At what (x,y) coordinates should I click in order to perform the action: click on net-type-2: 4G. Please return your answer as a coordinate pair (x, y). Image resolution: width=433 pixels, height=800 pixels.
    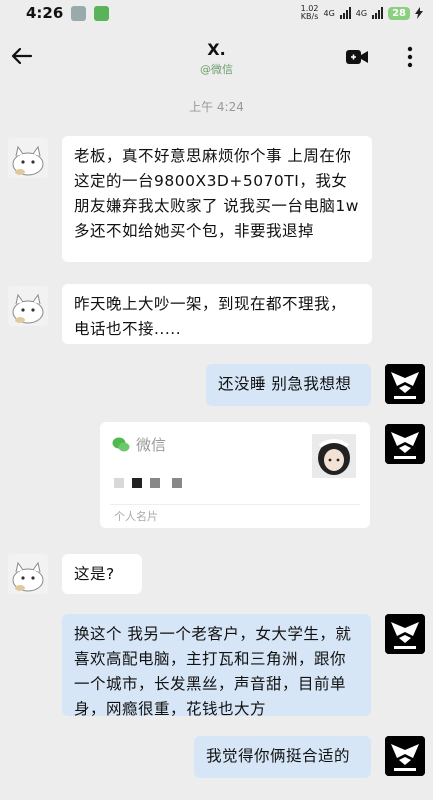
    Looking at the image, I should click on (361, 13).